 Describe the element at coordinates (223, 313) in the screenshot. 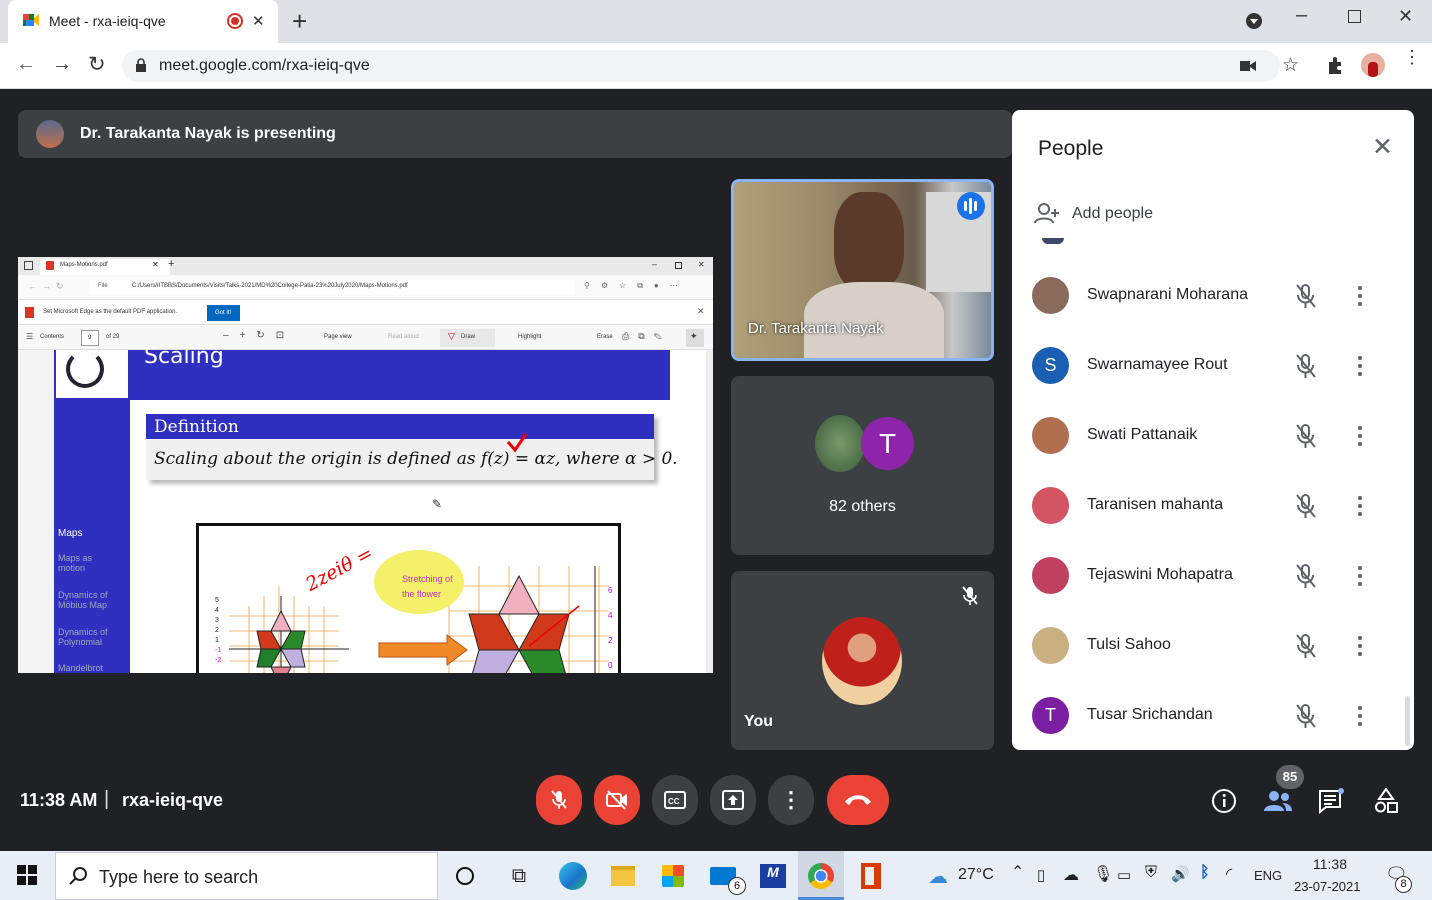

I see `got-it-button: Got it!` at that location.